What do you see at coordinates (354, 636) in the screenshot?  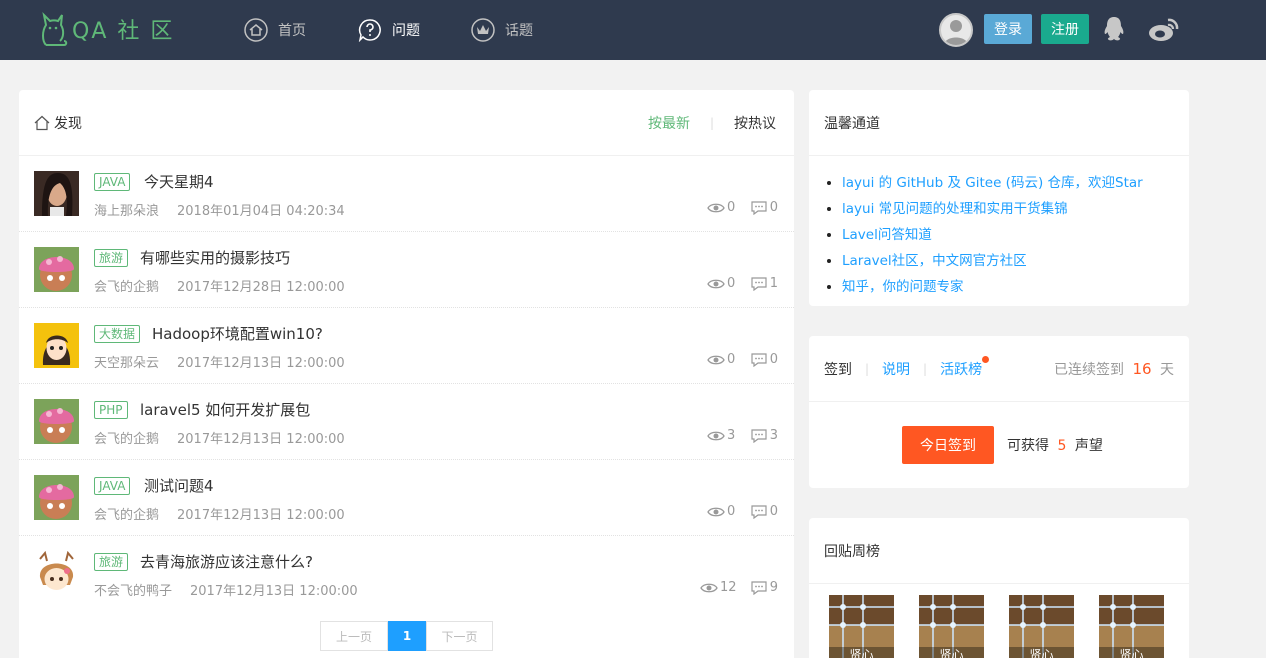 I see `prev-page-button: 上一页` at bounding box center [354, 636].